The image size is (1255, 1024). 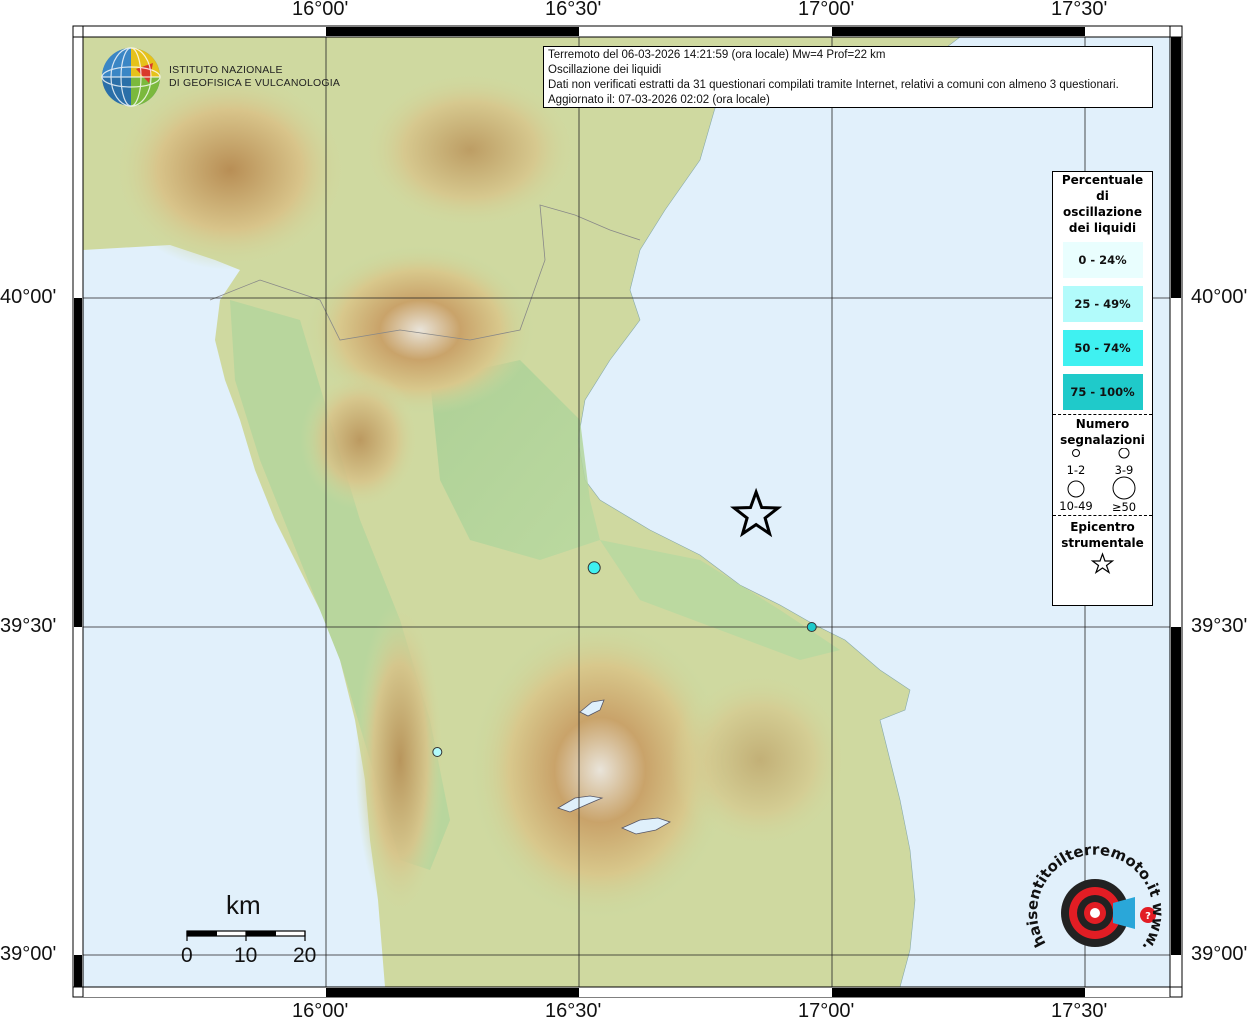 What do you see at coordinates (243, 905) in the screenshot?
I see `scale-title: km` at bounding box center [243, 905].